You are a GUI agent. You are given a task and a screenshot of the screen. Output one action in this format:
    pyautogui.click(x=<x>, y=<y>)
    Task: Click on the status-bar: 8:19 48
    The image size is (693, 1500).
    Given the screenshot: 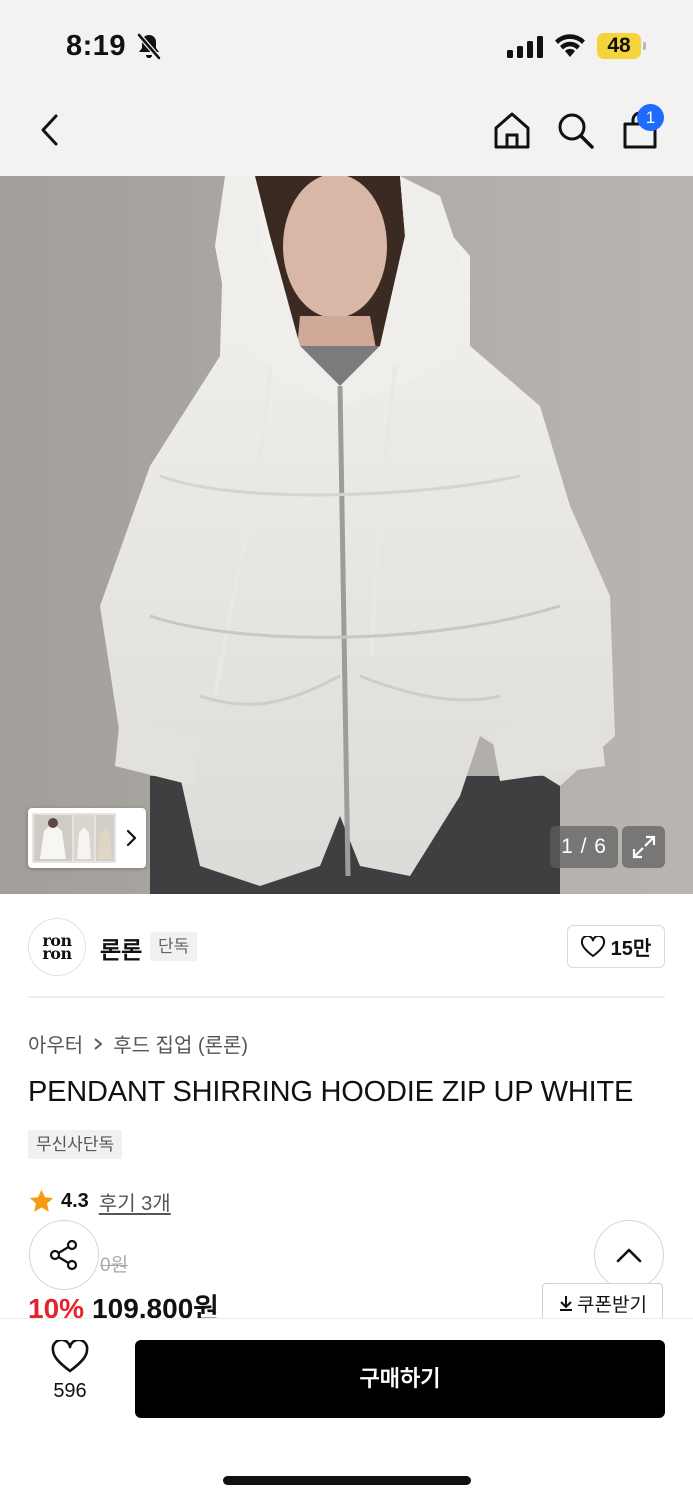 What is the action you would take?
    pyautogui.click(x=346, y=45)
    